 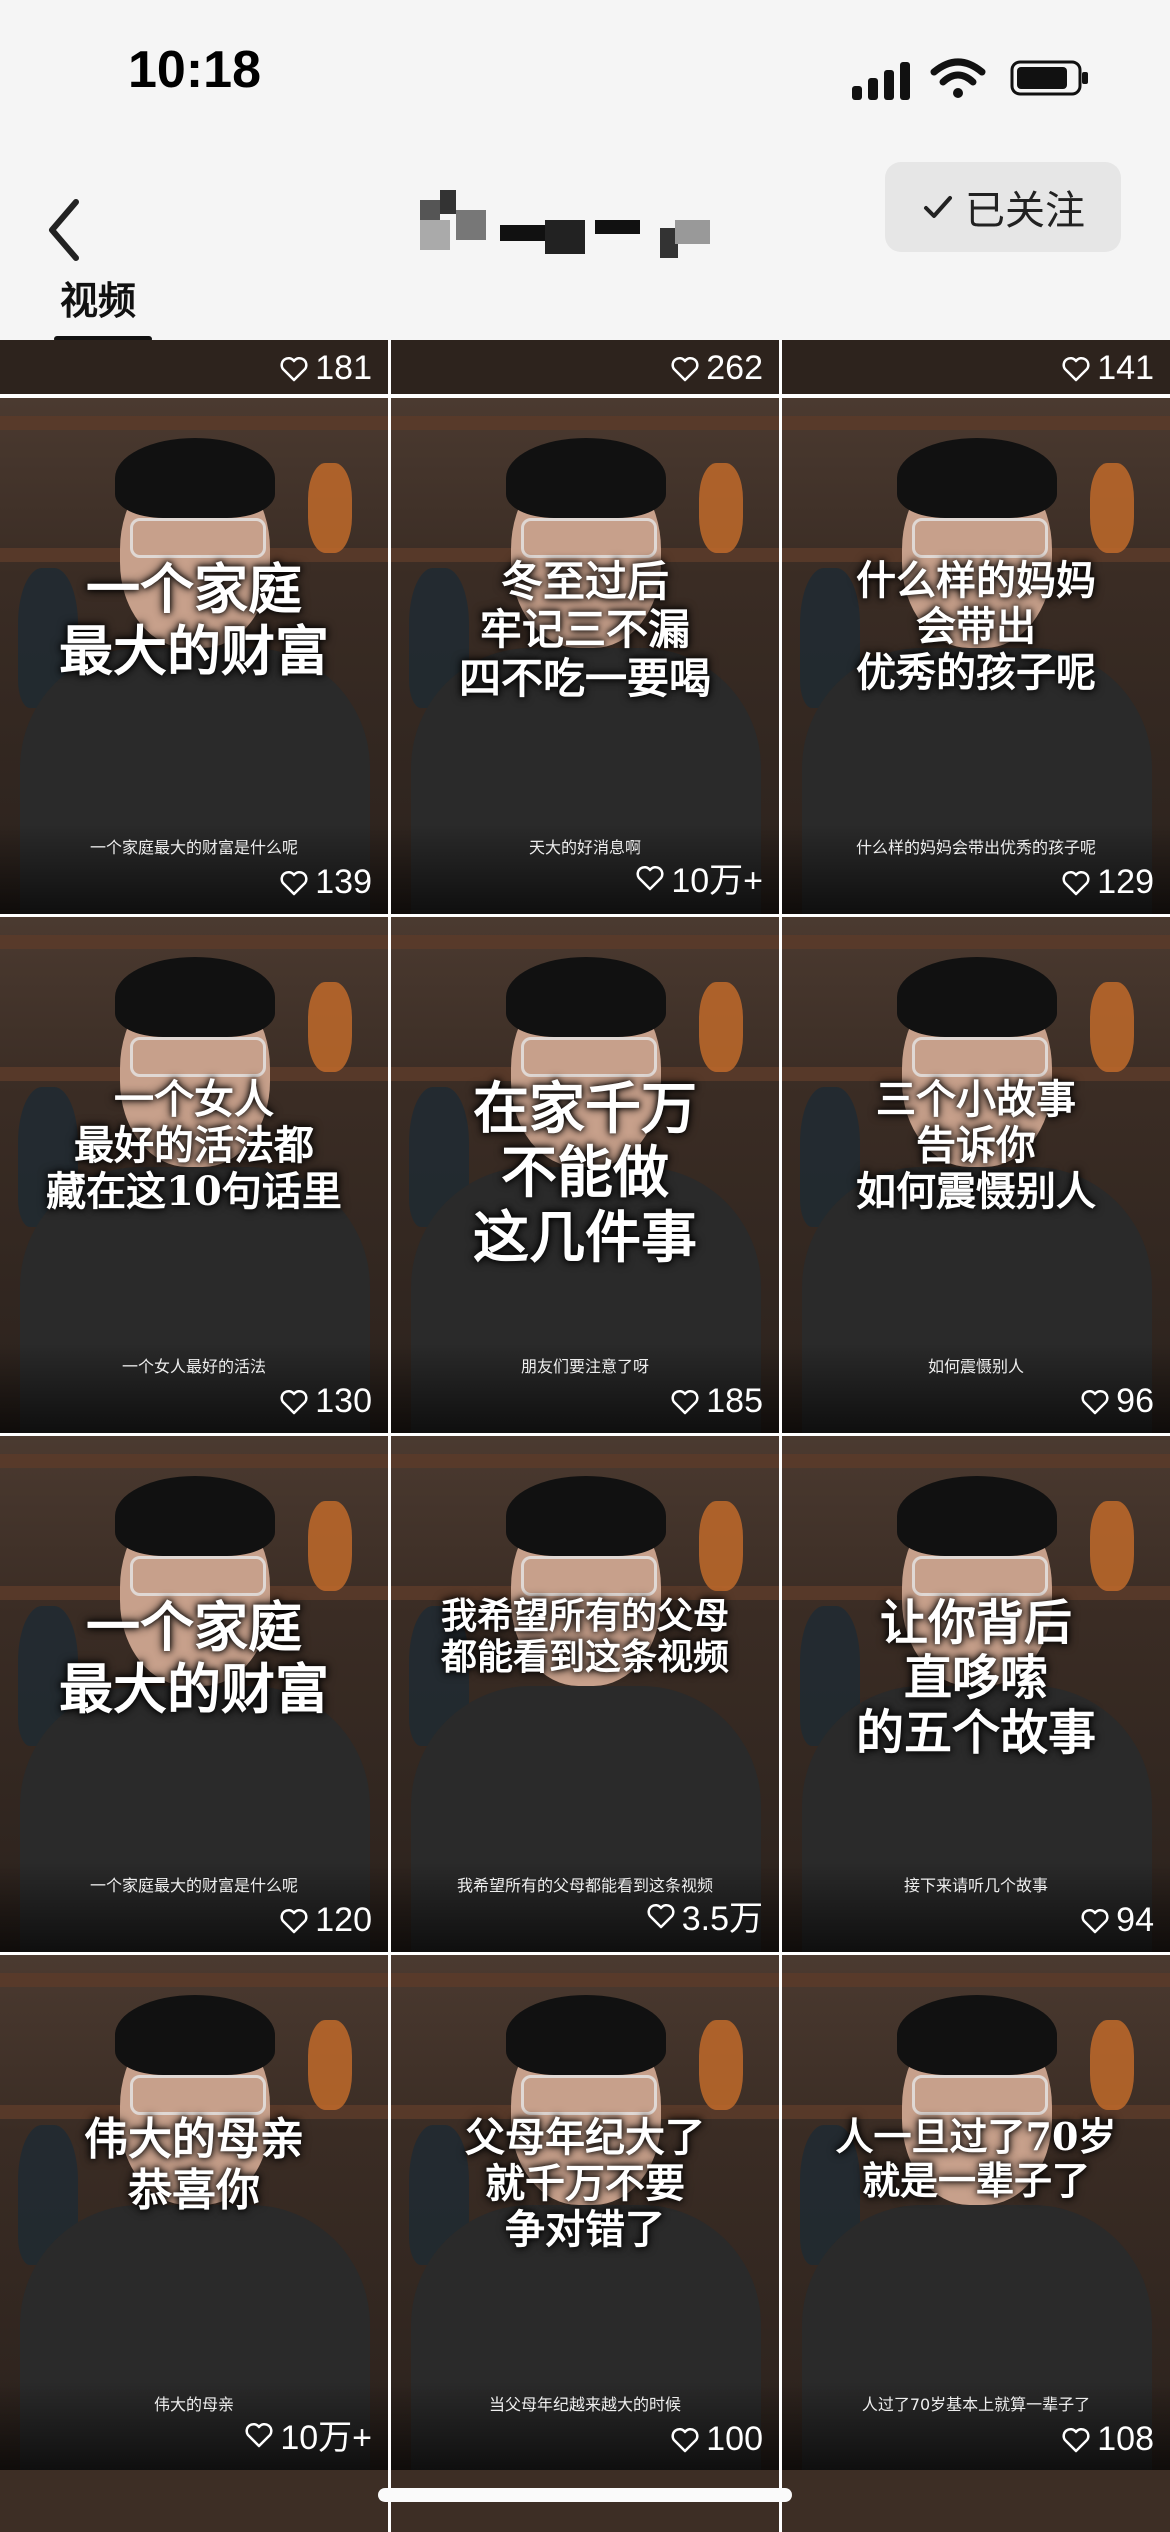 I want to click on like-count: 181, so click(x=325, y=368).